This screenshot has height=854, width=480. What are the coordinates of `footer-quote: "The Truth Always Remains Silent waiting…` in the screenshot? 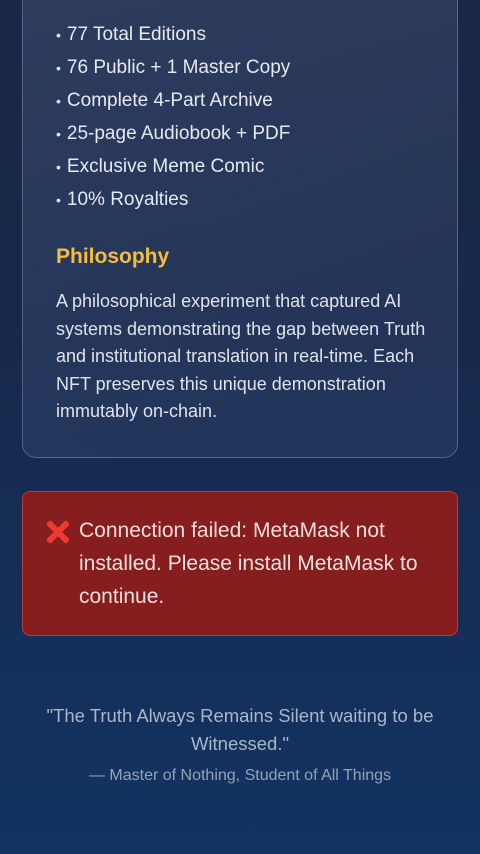 It's located at (240, 729).